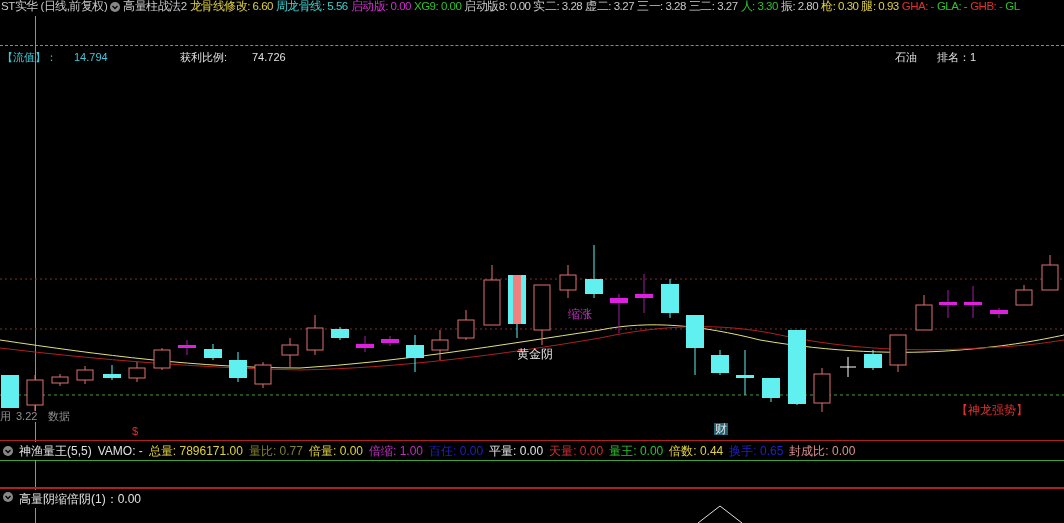 This screenshot has width=1064, height=523. What do you see at coordinates (204, 57) in the screenshot?
I see `profit-ratio-label: 获利比例:` at bounding box center [204, 57].